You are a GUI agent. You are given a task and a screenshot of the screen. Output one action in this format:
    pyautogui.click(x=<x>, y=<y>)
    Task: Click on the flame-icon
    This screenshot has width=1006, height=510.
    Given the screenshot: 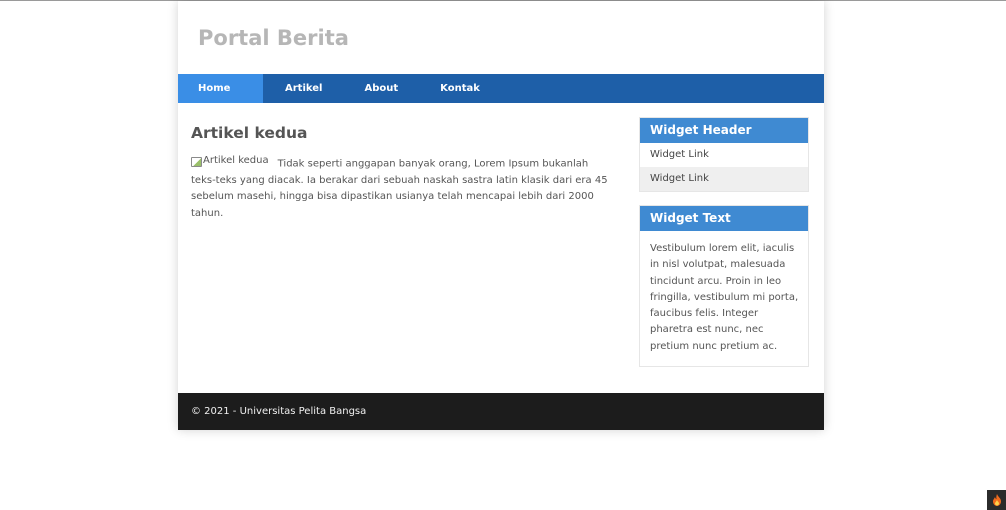 What is the action you would take?
    pyautogui.click(x=996, y=500)
    